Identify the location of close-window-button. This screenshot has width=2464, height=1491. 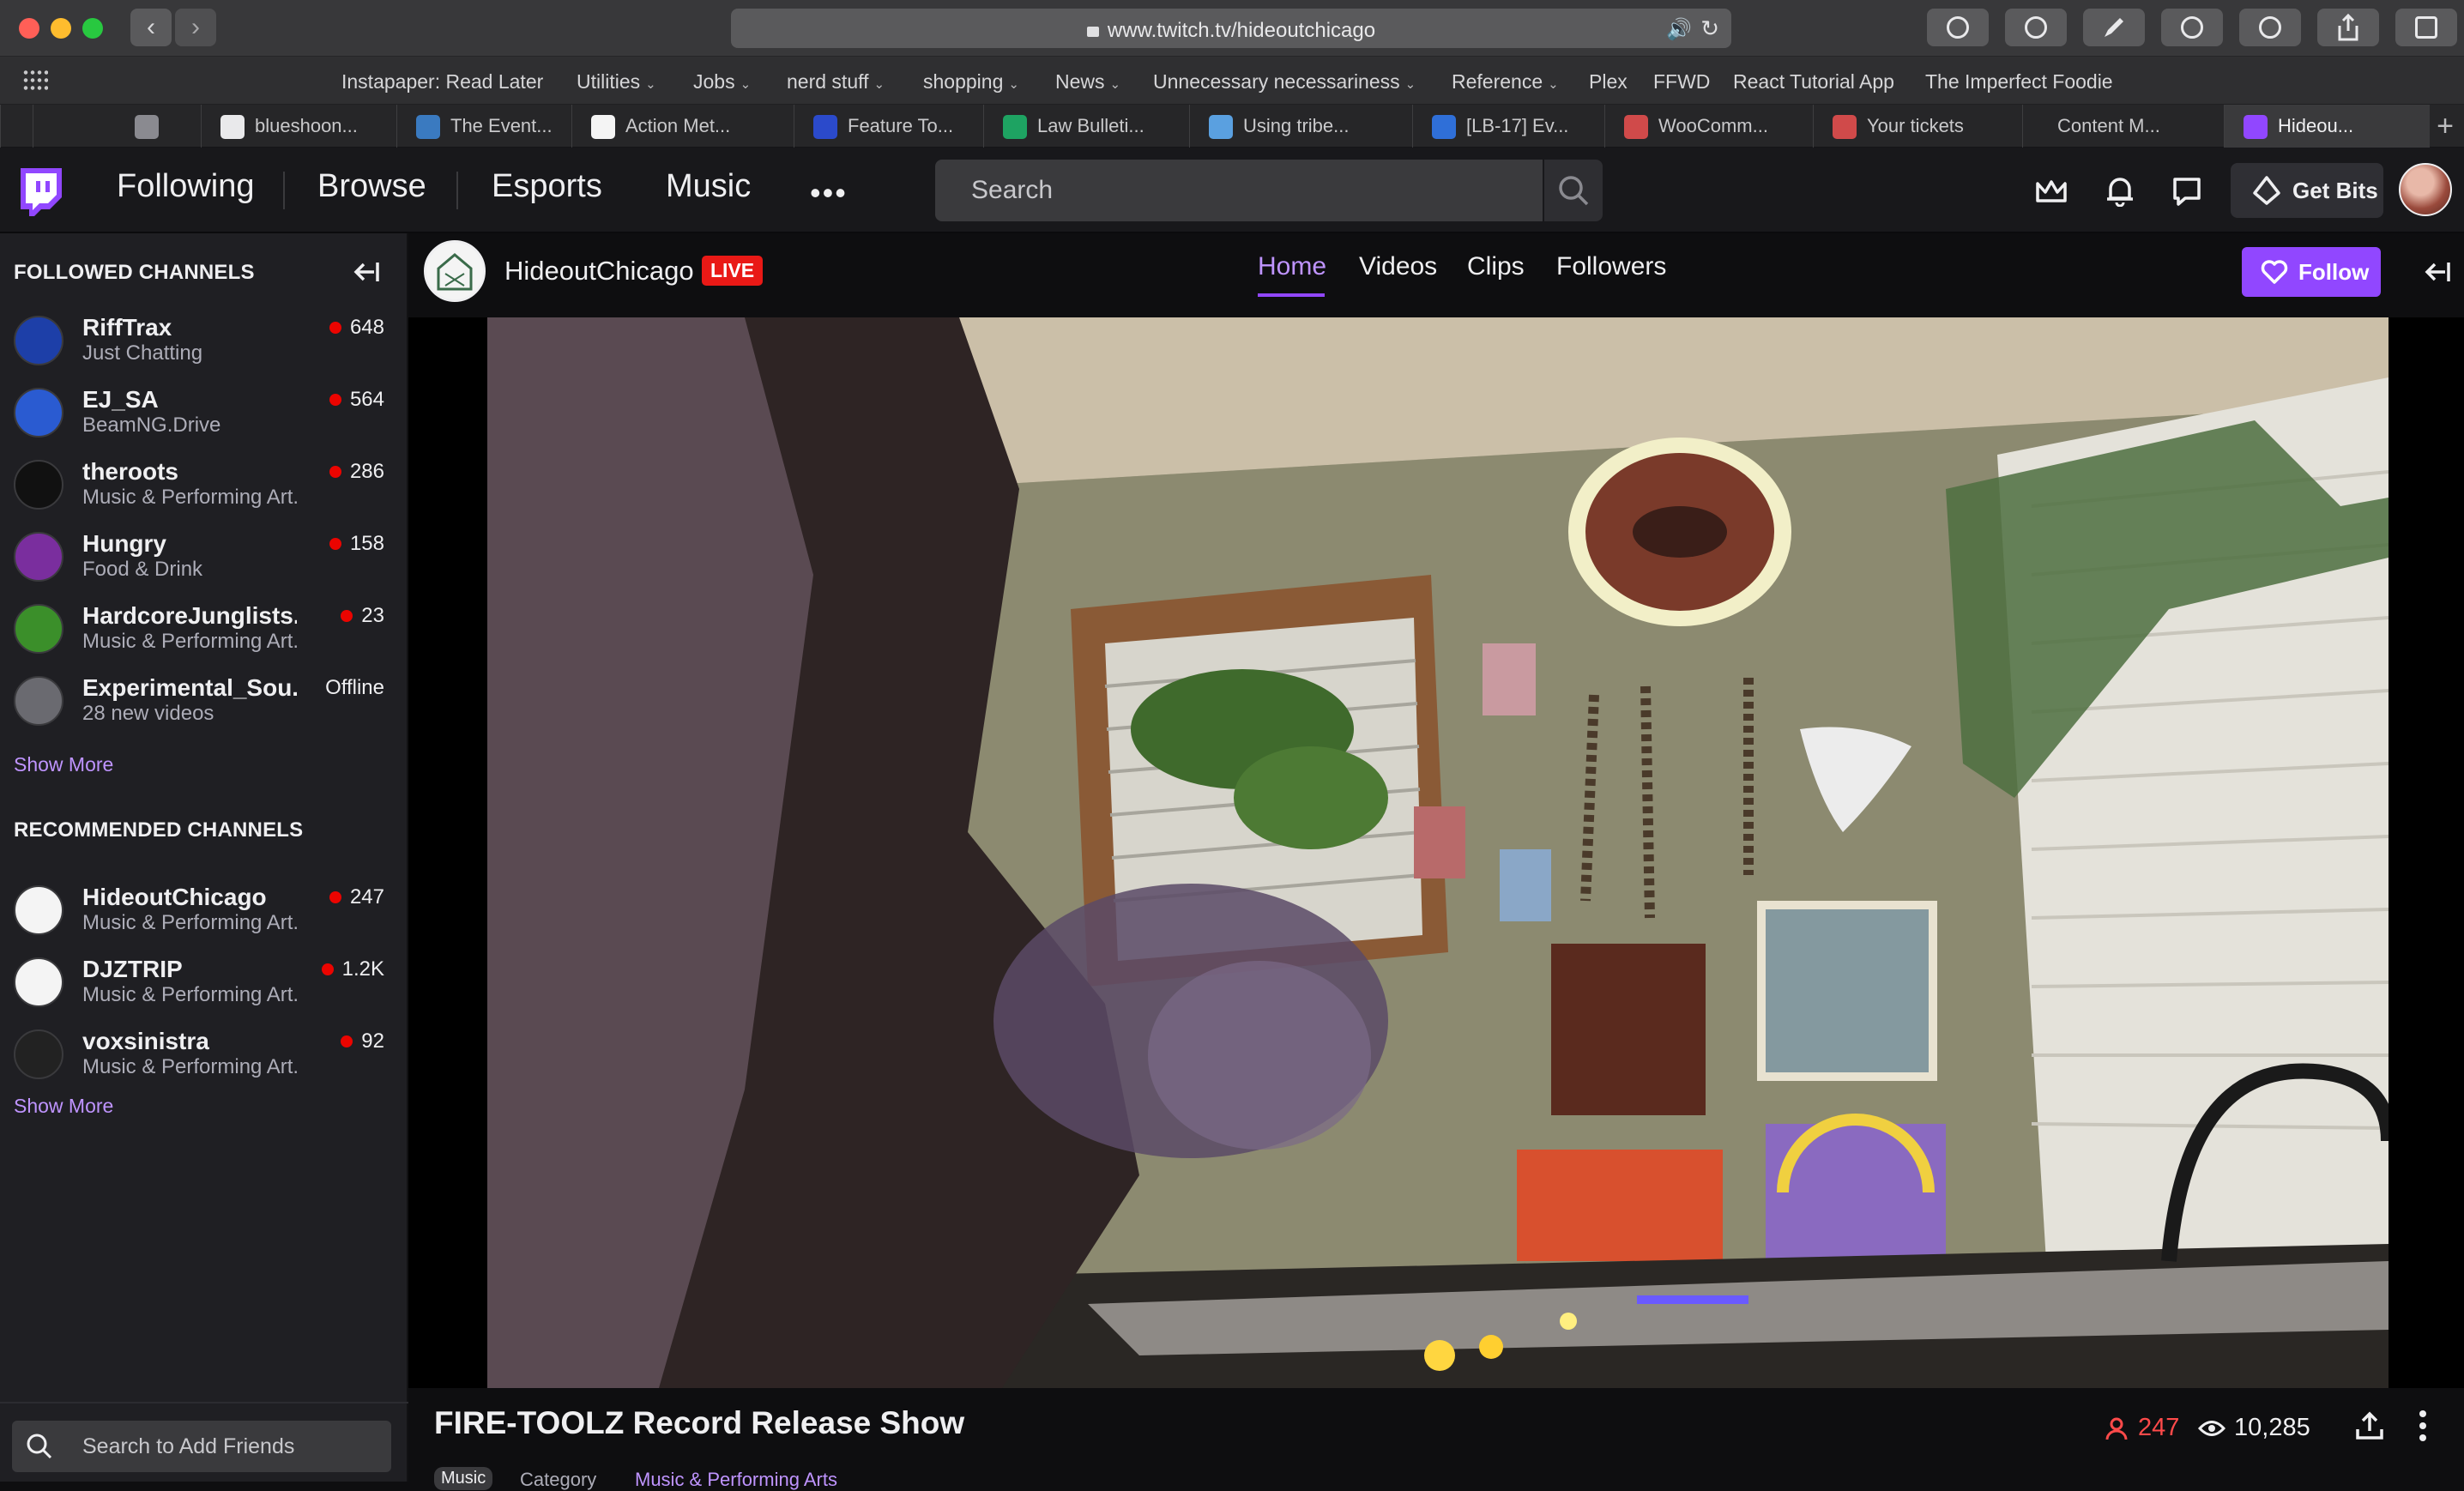
(29, 28).